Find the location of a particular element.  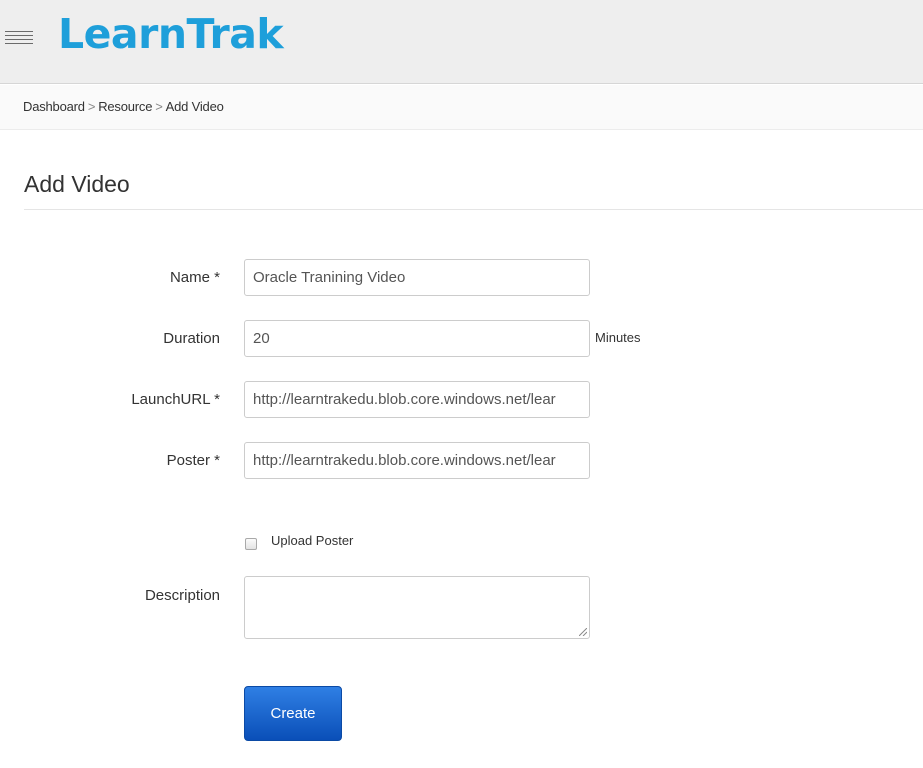

page-title: Add Video is located at coordinates (77, 184).